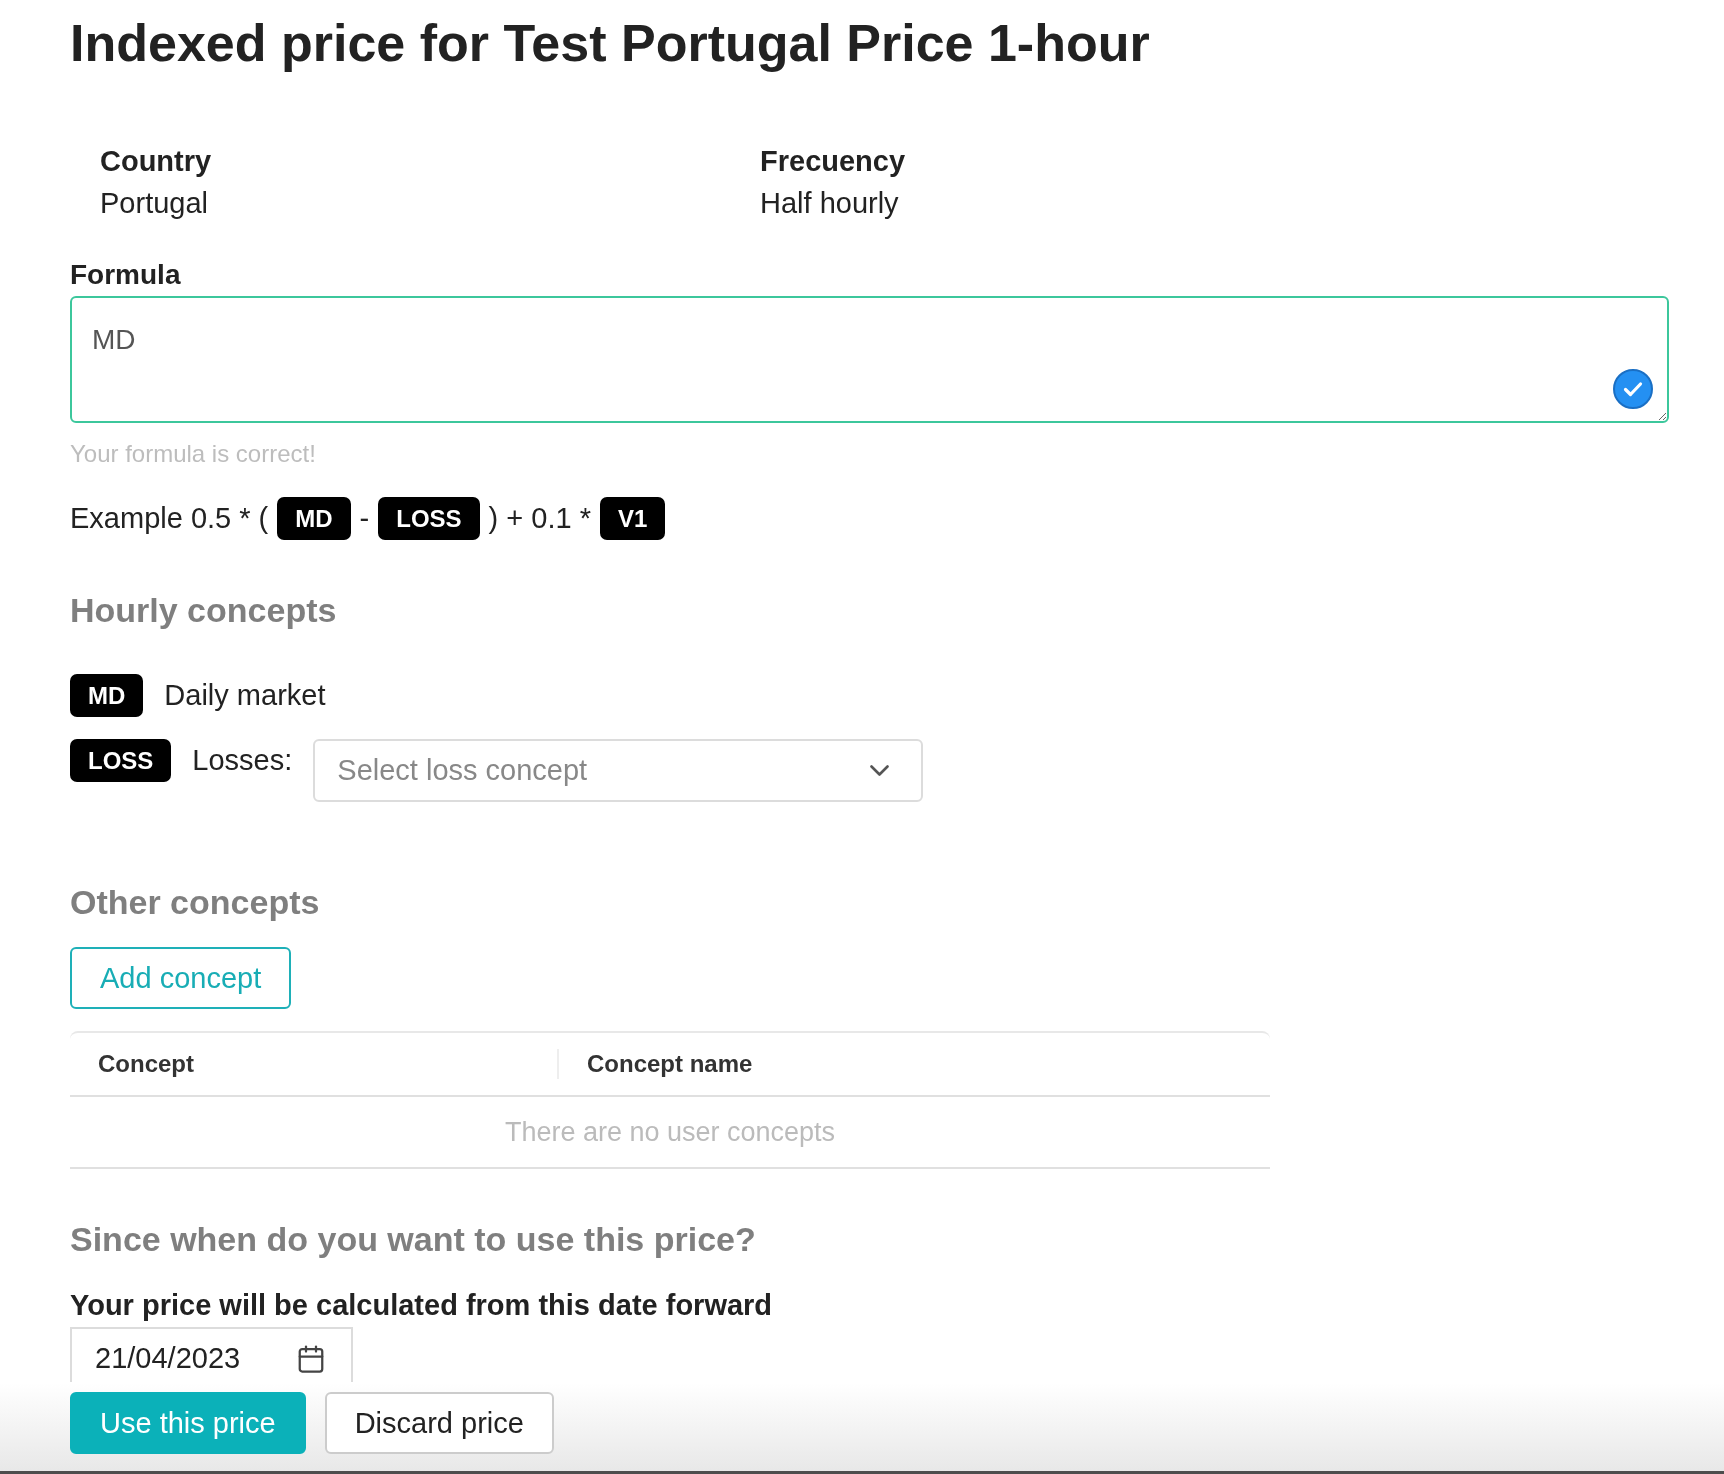  Describe the element at coordinates (203, 610) in the screenshot. I see `section-heading: Hourly concepts` at that location.